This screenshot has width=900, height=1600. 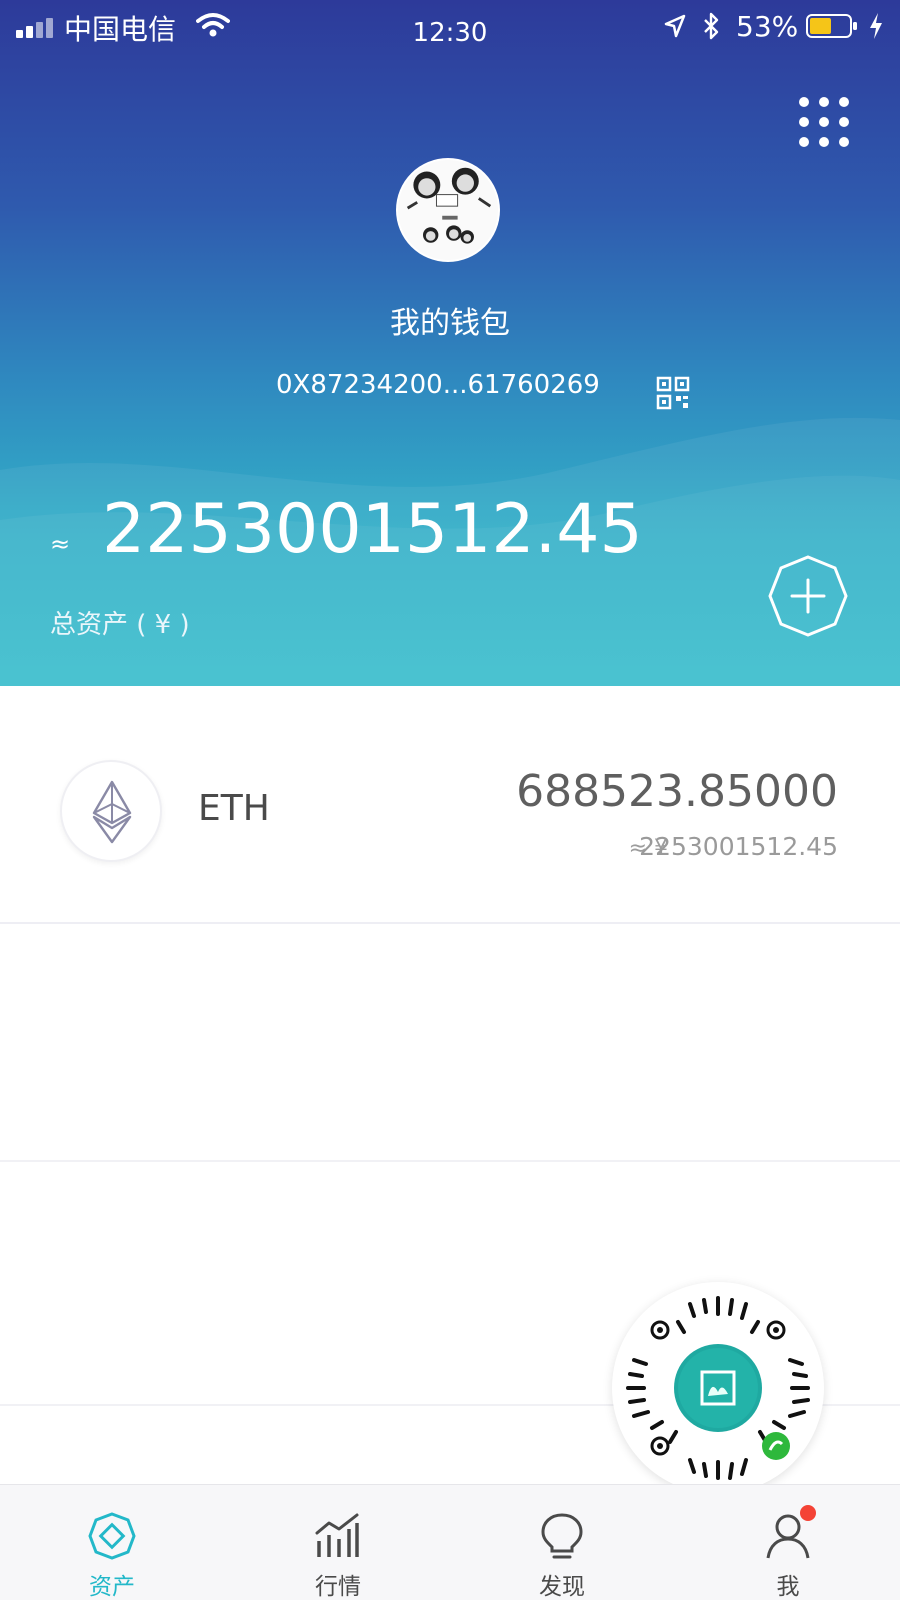 What do you see at coordinates (372, 529) in the screenshot?
I see `total-asset-amount: 2253001512.45` at bounding box center [372, 529].